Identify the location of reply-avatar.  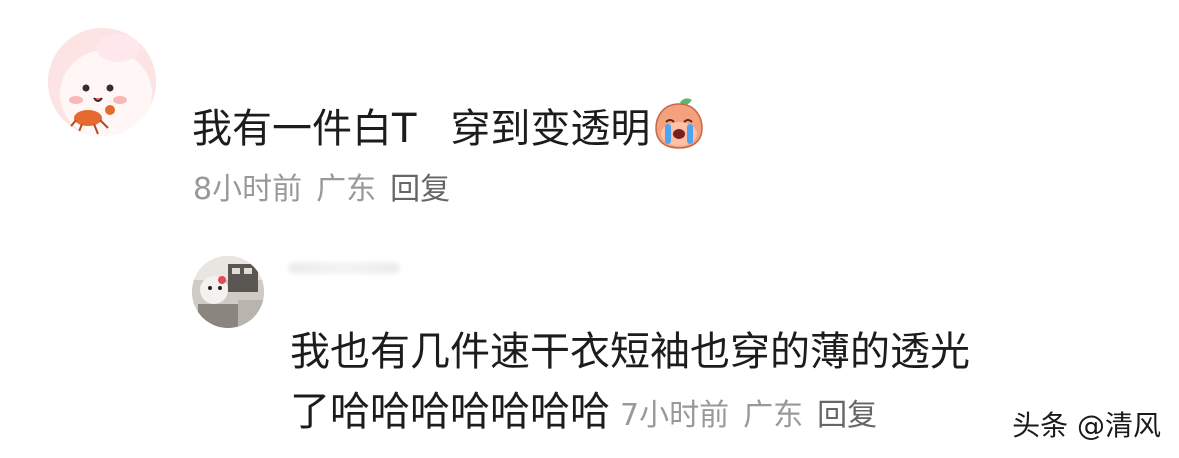
(228, 292).